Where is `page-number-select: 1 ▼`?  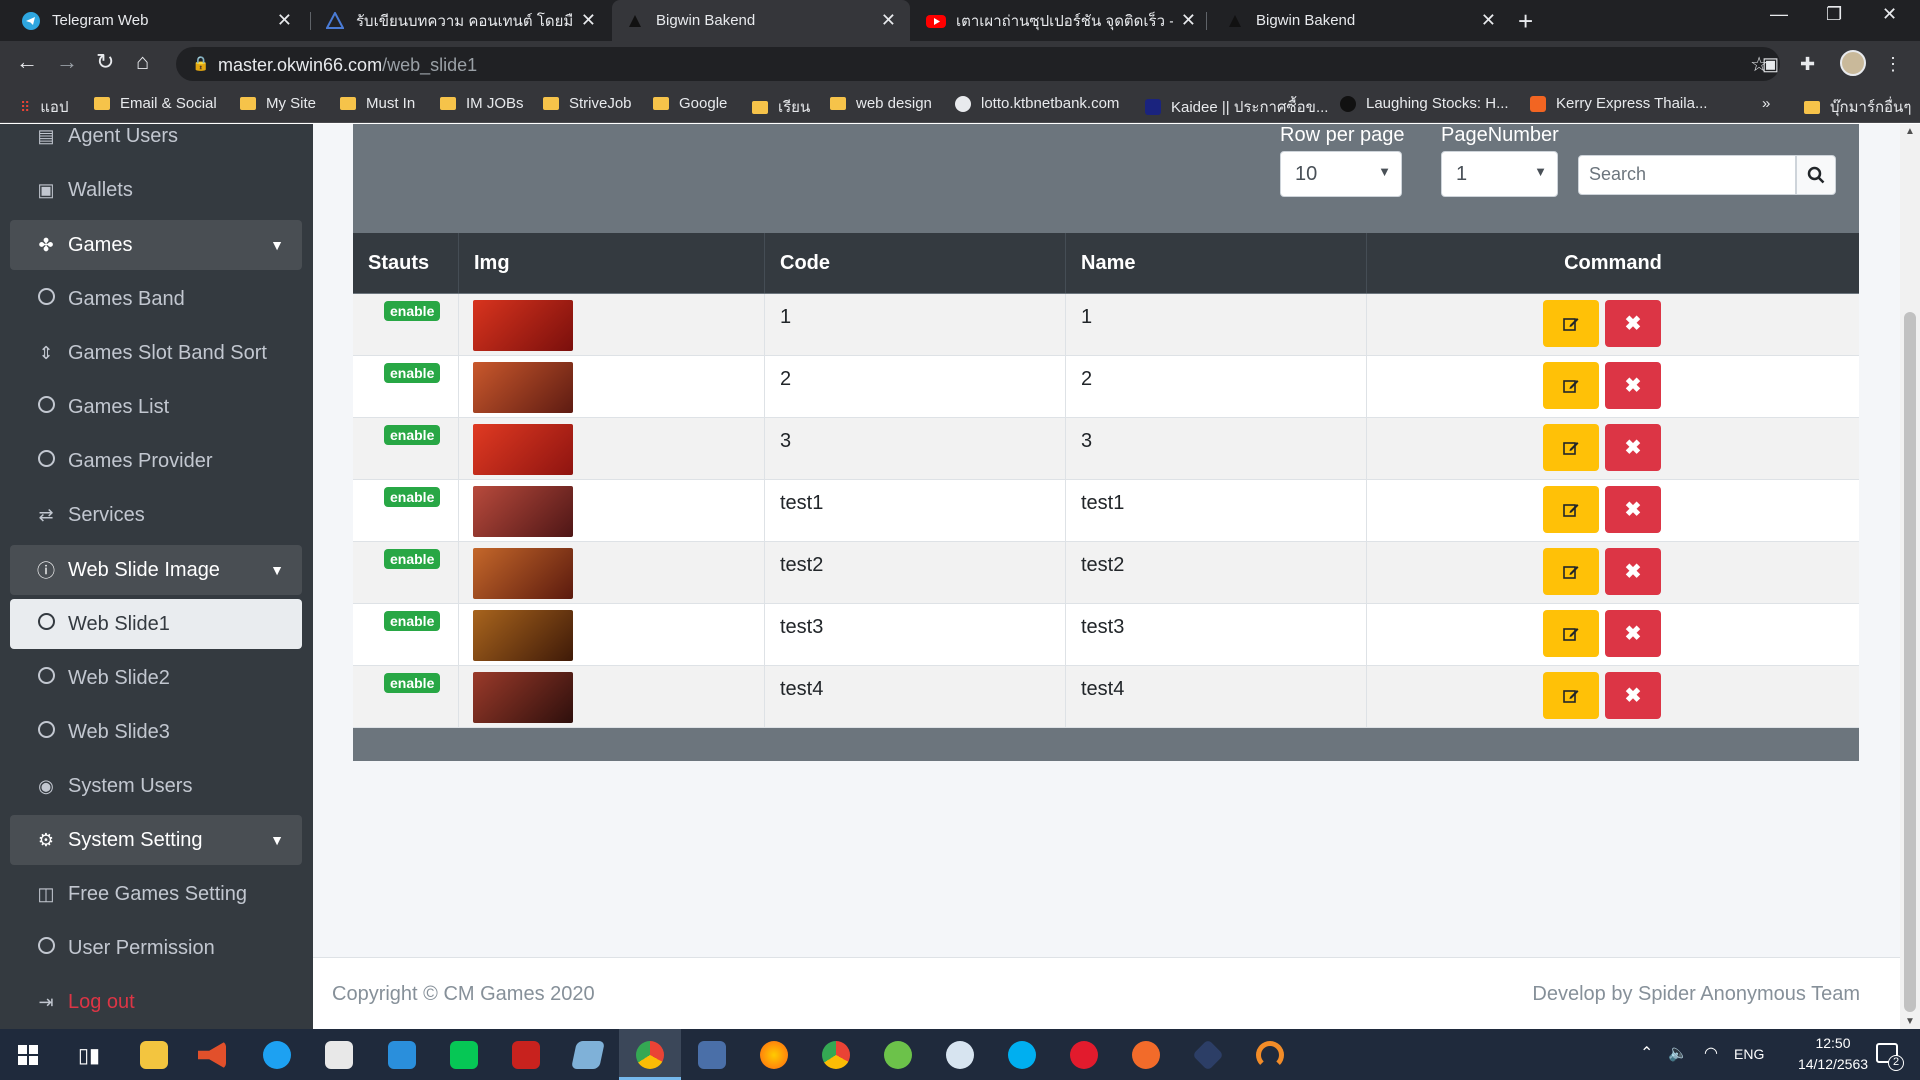
page-number-select: 1 ▼ is located at coordinates (1499, 174).